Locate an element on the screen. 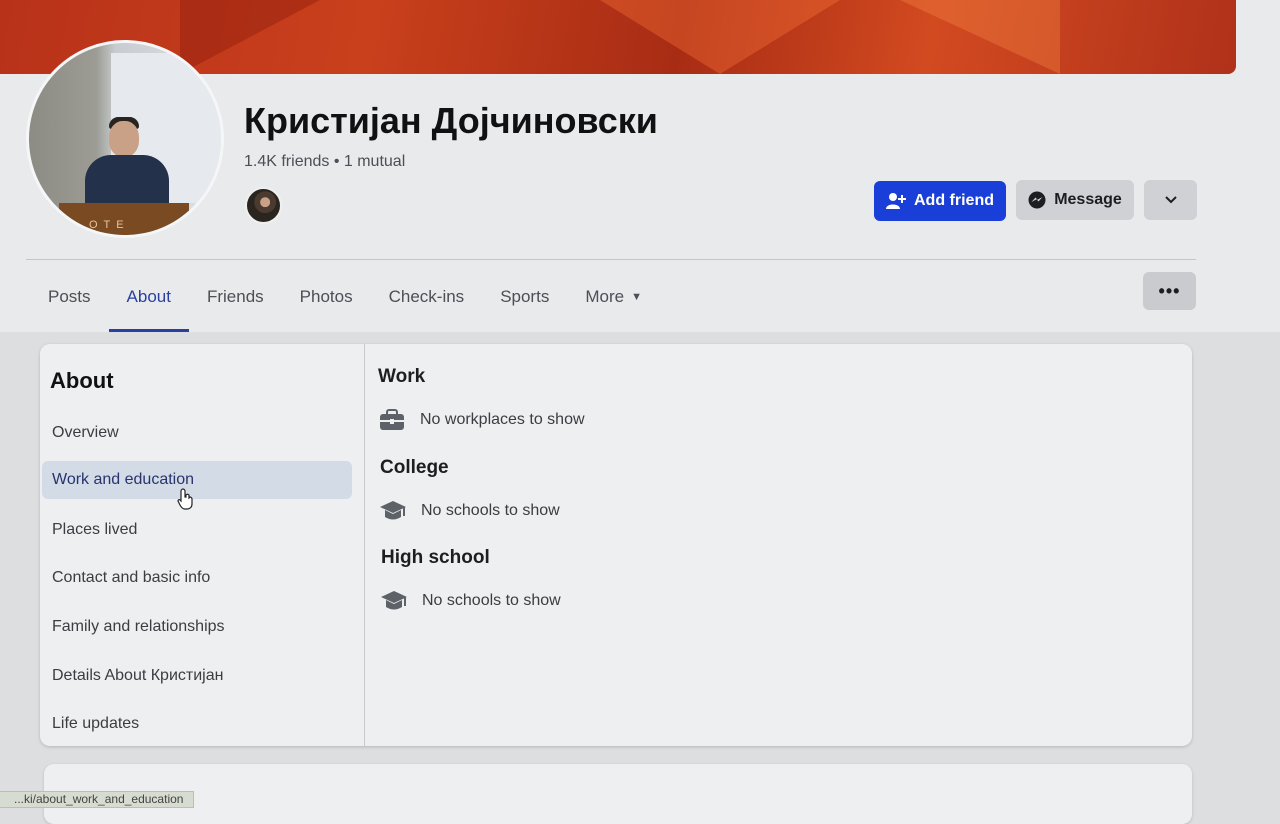 The image size is (1280, 824). header-divider is located at coordinates (611, 259).